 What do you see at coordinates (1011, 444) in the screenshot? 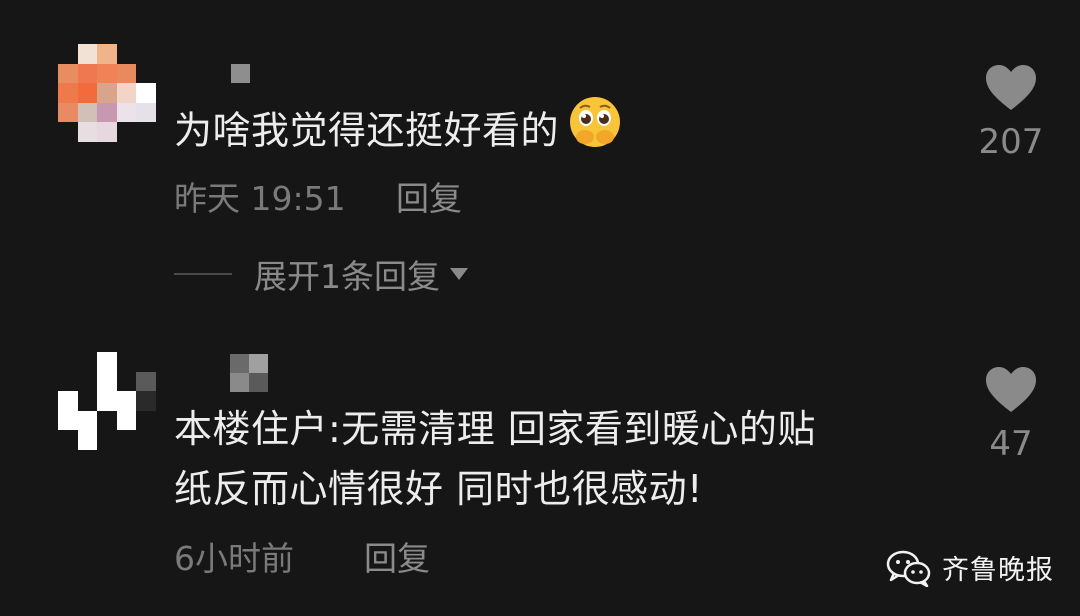
I see `like-count: 47` at bounding box center [1011, 444].